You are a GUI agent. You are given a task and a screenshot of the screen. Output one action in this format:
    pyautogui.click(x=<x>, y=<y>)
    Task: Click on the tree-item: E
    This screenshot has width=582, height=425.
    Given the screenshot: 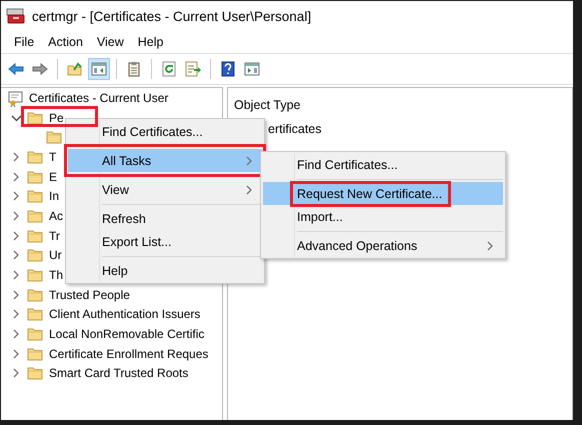 What is the action you would take?
    pyautogui.click(x=53, y=177)
    